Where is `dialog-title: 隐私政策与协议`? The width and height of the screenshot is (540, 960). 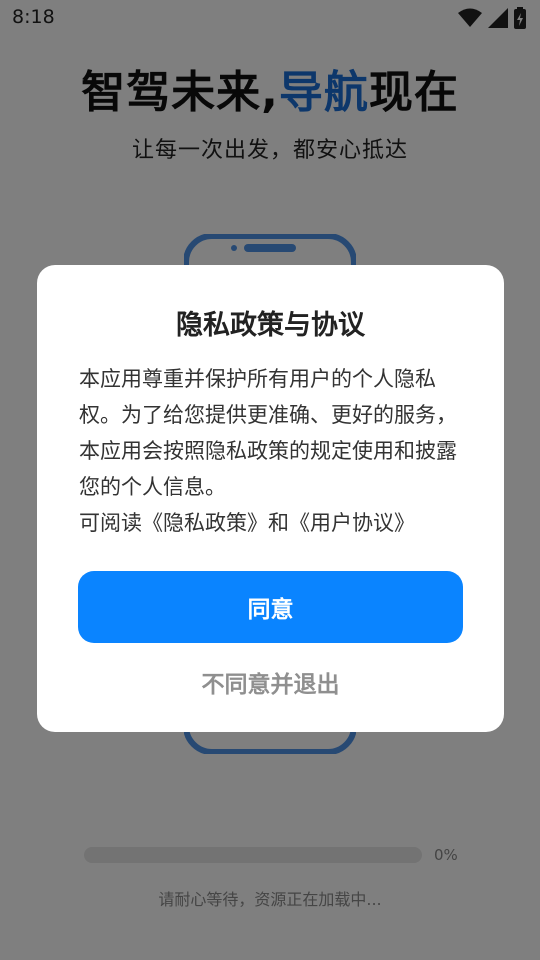 dialog-title: 隐私政策与协议 is located at coordinates (270, 325).